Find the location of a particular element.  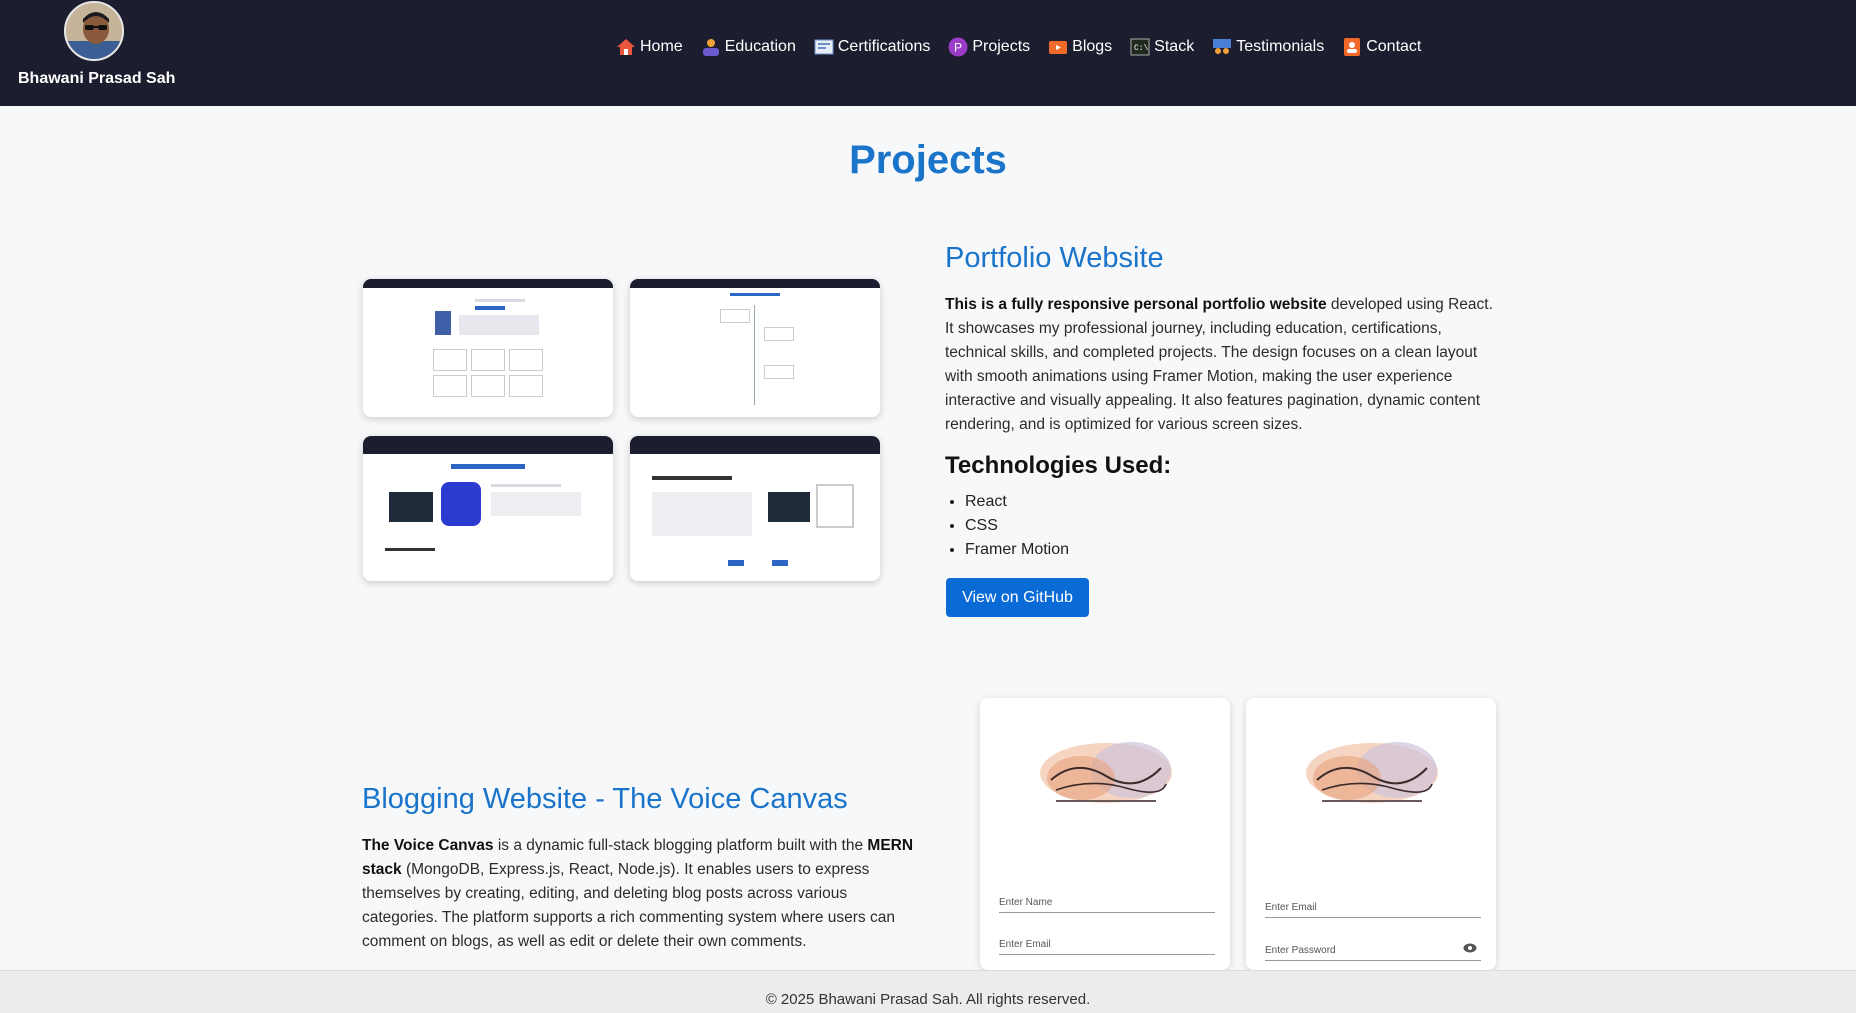

name-field: Enter Name is located at coordinates (1107, 899).